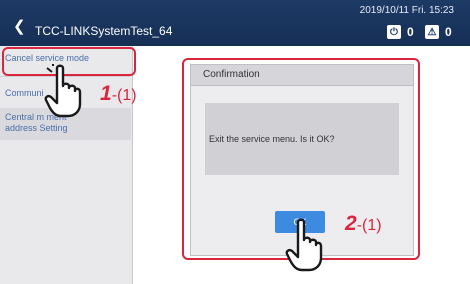 The image size is (470, 284). What do you see at coordinates (448, 32) in the screenshot?
I see `alert-count: 0` at bounding box center [448, 32].